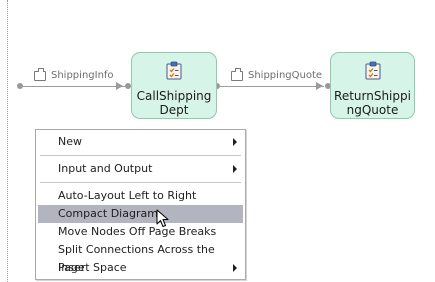 The image size is (435, 282). Describe the element at coordinates (127, 195) in the screenshot. I see `menu-item-label: Auto-Layout Left to Right` at that location.